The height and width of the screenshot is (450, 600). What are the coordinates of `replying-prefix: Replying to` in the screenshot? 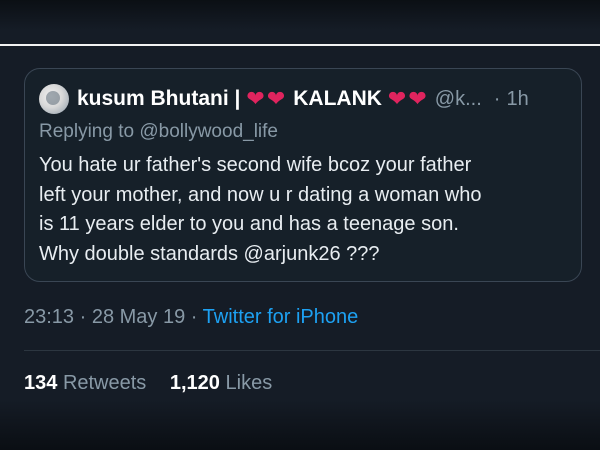 It's located at (87, 131).